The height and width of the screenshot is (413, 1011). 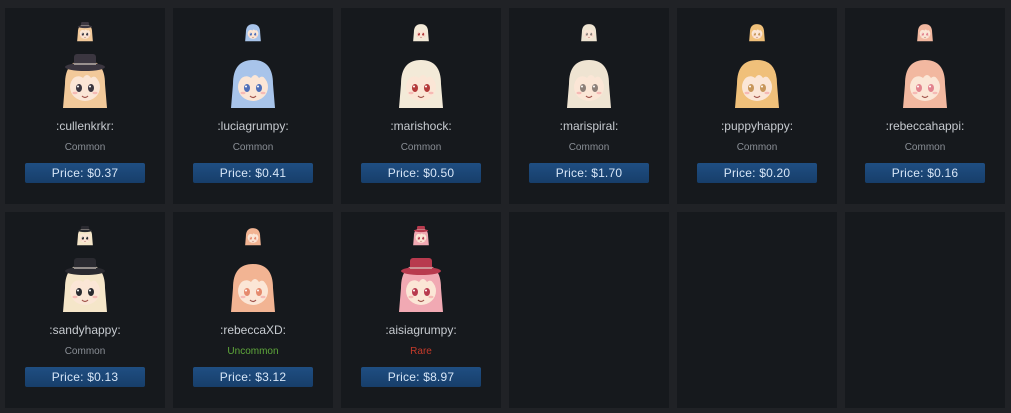 What do you see at coordinates (421, 351) in the screenshot?
I see `emote-rarity: Rare` at bounding box center [421, 351].